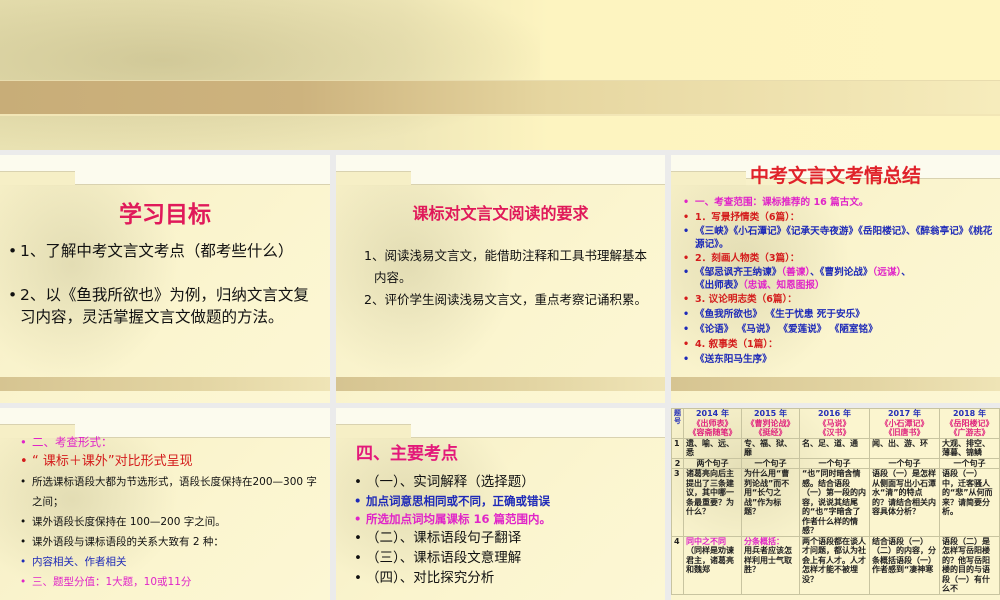 The width and height of the screenshot is (1000, 600). Describe the element at coordinates (838, 202) in the screenshot. I see `scope-heading: 一、考查范围：课标推荐的 16 篇古文。` at that location.